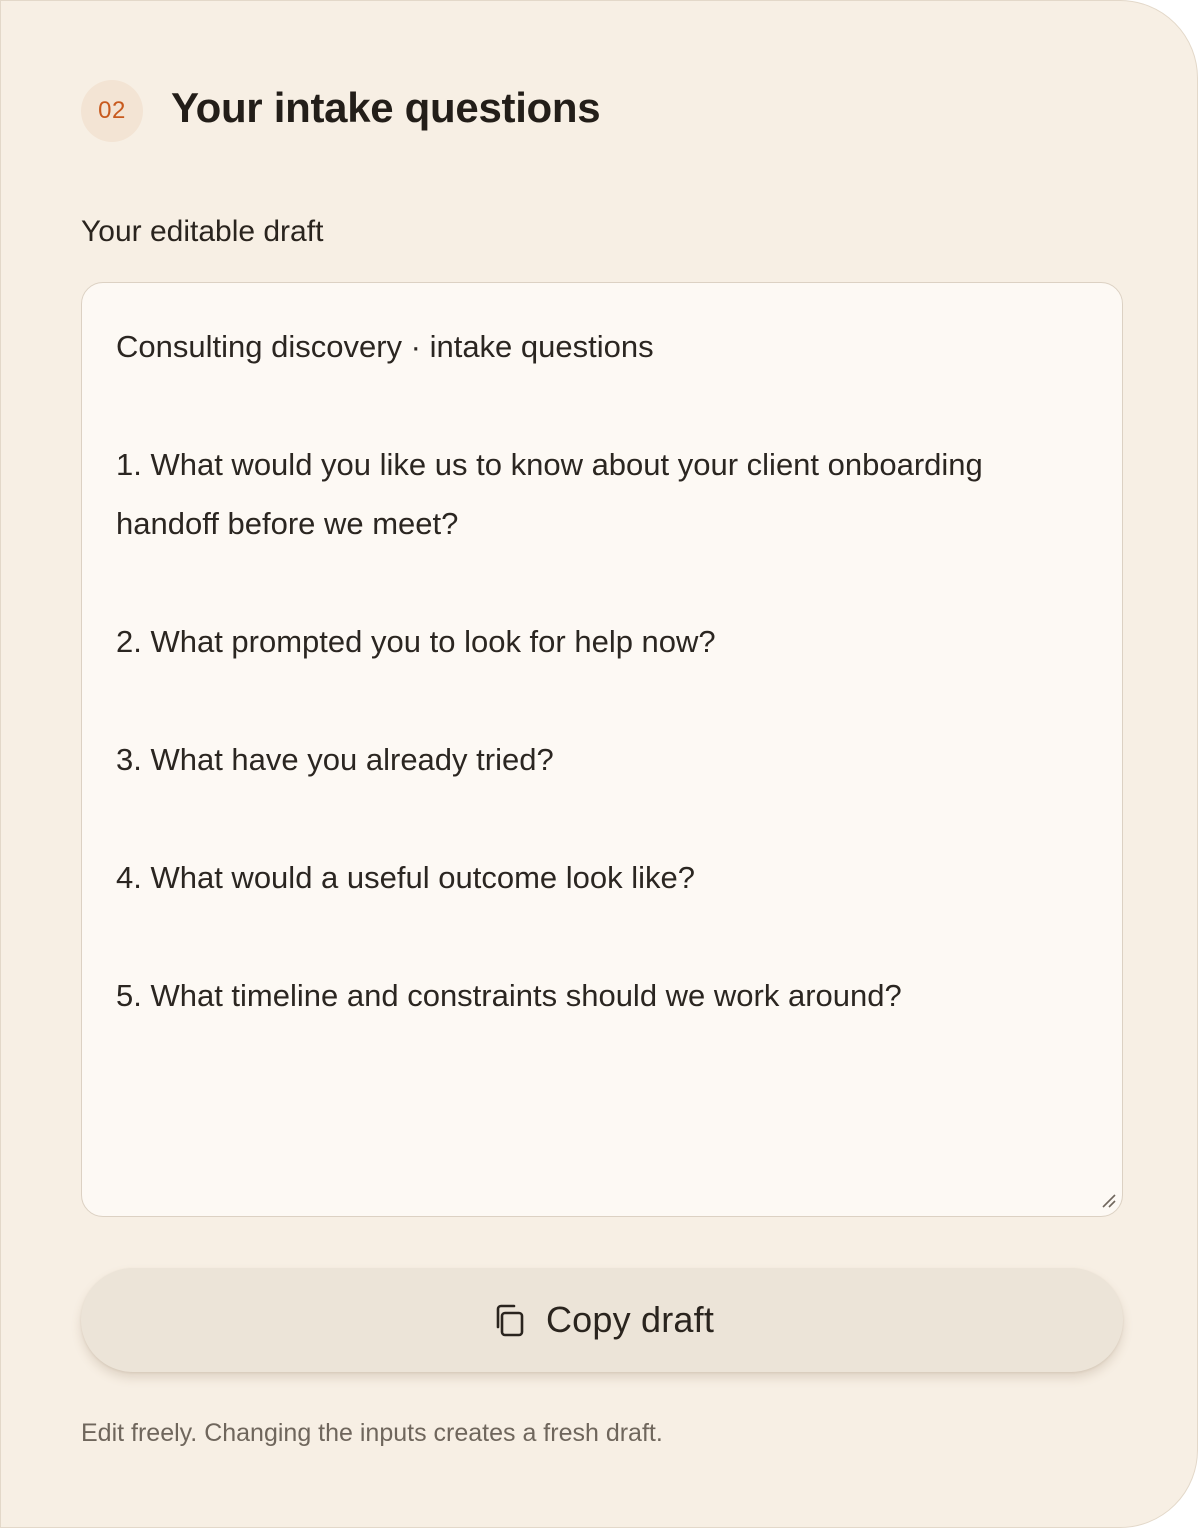  I want to click on copy-draft-button: Copy draft, so click(602, 1320).